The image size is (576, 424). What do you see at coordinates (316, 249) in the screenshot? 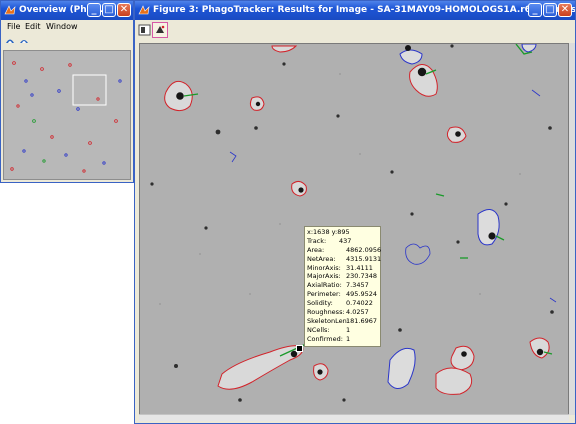
I see `datatip-key: Area:` at bounding box center [316, 249].